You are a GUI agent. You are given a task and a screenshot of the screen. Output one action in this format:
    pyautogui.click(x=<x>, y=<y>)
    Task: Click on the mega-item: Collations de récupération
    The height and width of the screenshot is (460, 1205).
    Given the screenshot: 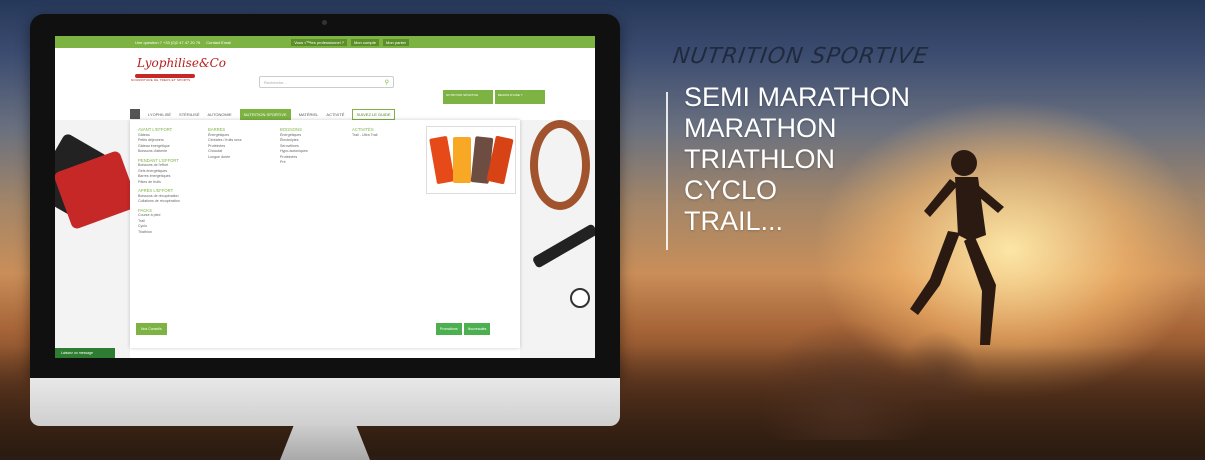 What is the action you would take?
    pyautogui.click(x=159, y=202)
    